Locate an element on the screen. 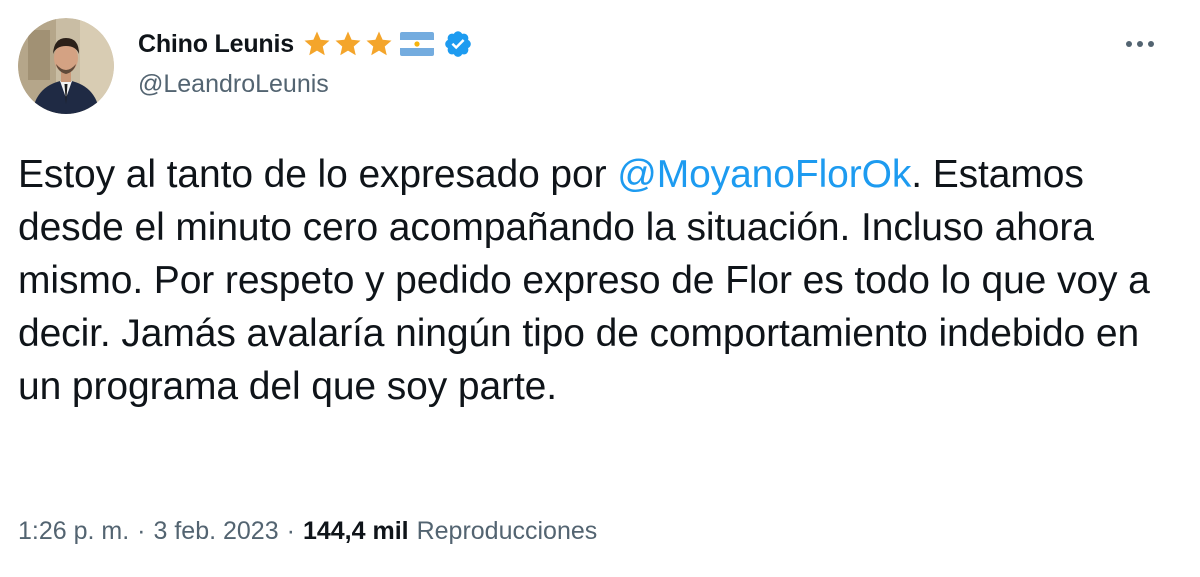 Image resolution: width=1200 pixels, height=577 pixels. mention-link: @MoyanoFlorOk is located at coordinates (764, 174).